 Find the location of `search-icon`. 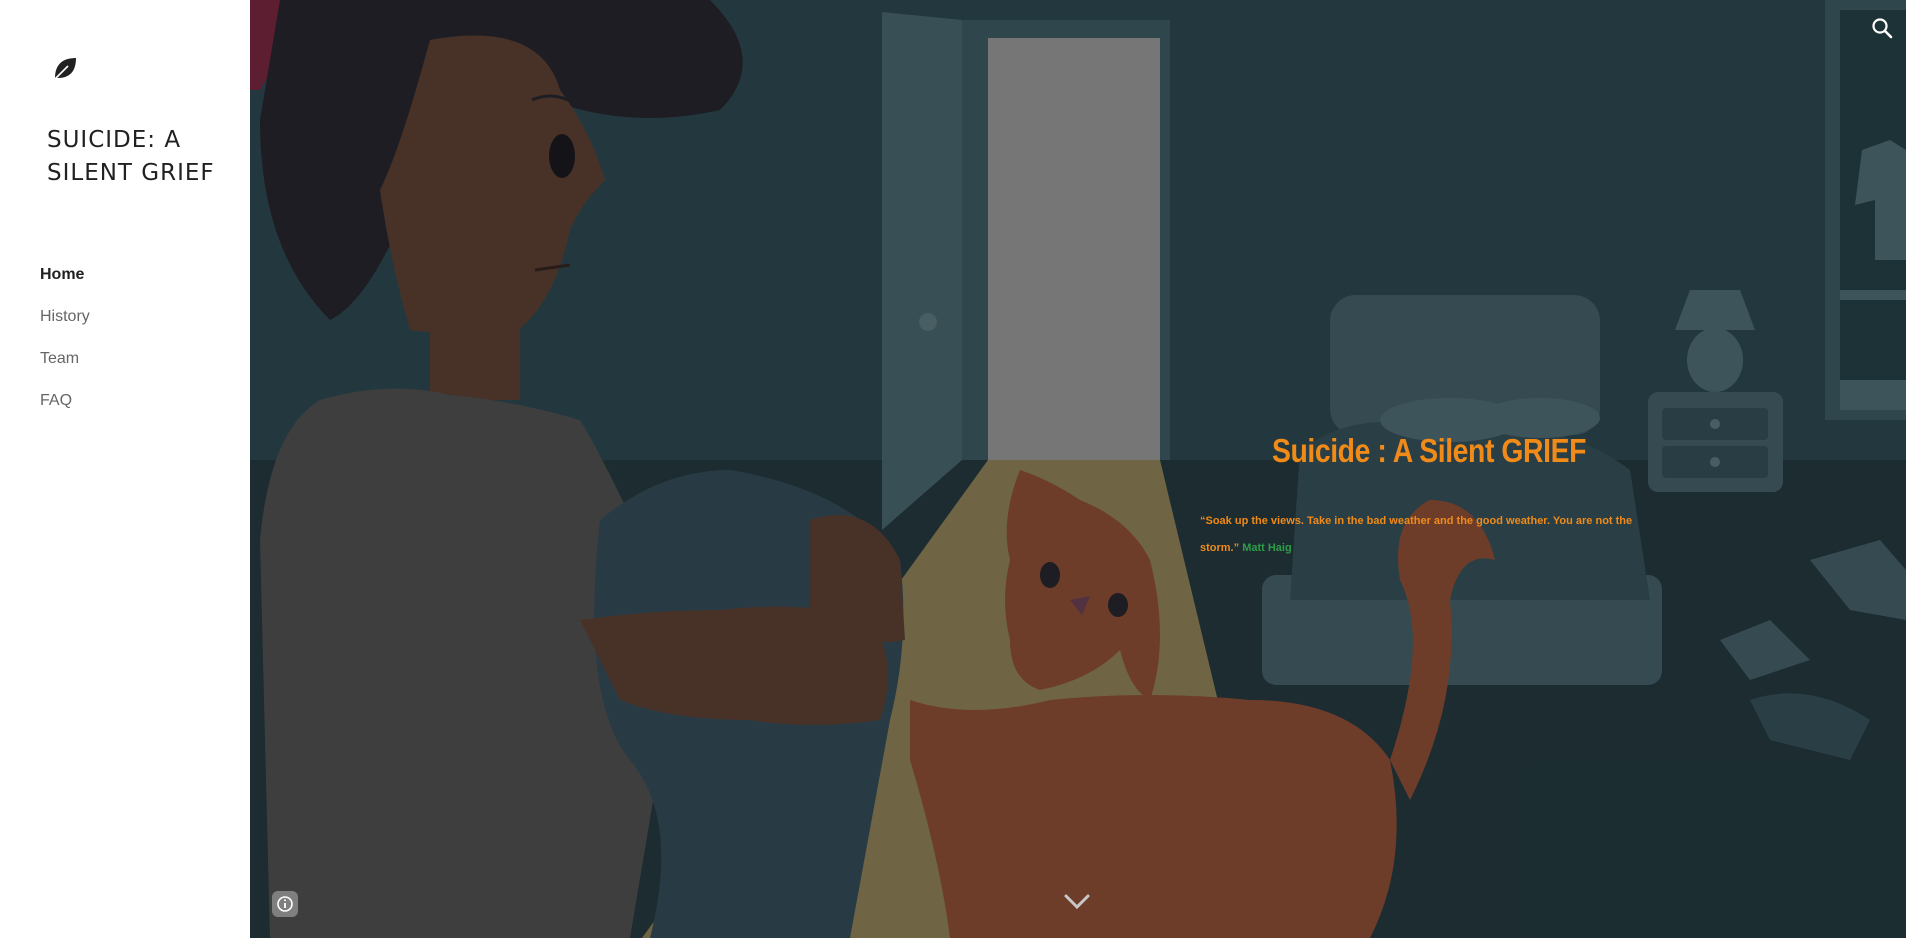

search-icon is located at coordinates (1882, 28).